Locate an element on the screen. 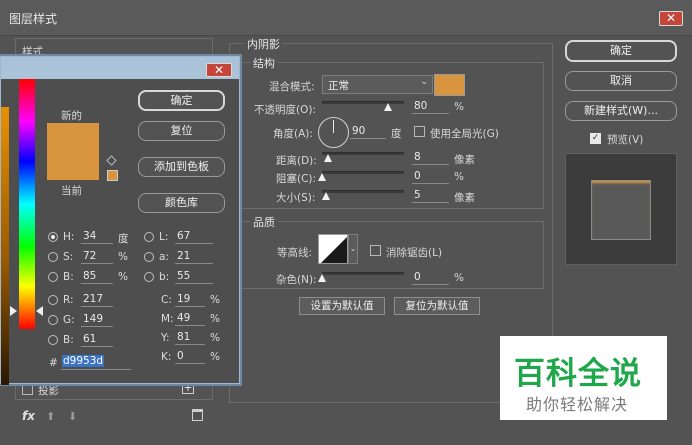  y-input: 81 is located at coordinates (190, 338).